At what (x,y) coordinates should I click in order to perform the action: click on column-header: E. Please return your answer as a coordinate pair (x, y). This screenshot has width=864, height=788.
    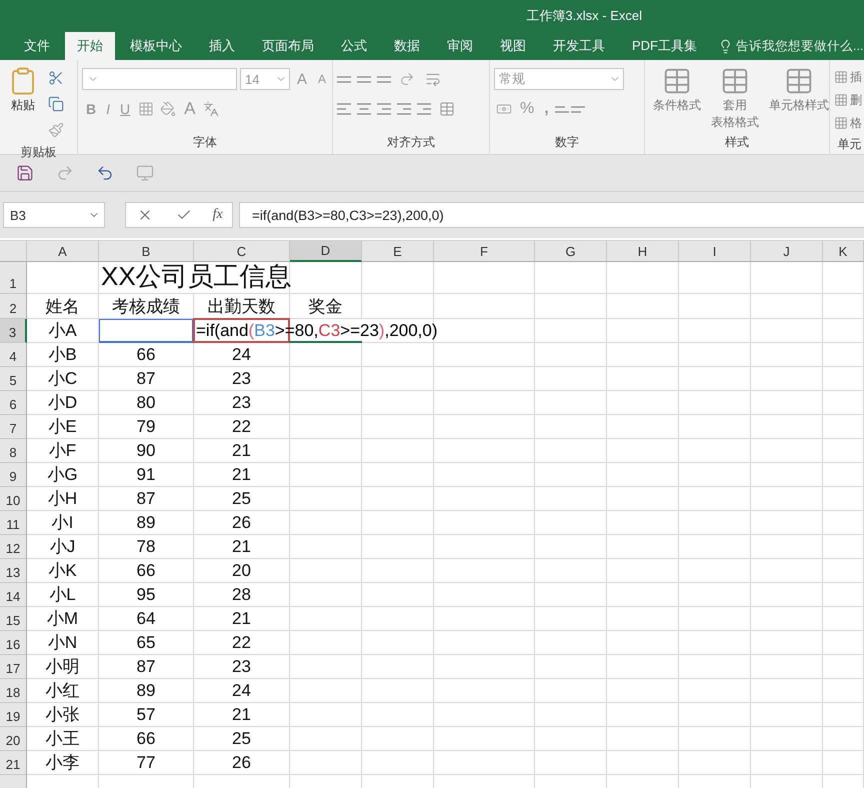
    Looking at the image, I should click on (398, 251).